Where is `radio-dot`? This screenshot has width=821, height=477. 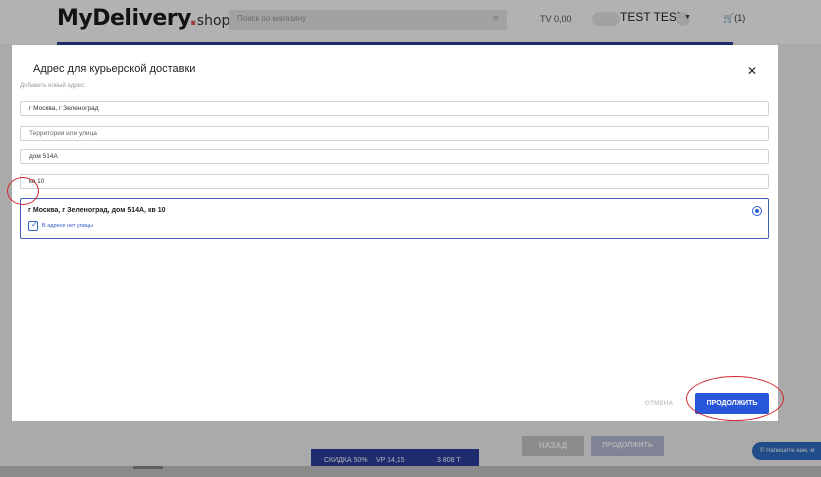
radio-dot is located at coordinates (757, 211).